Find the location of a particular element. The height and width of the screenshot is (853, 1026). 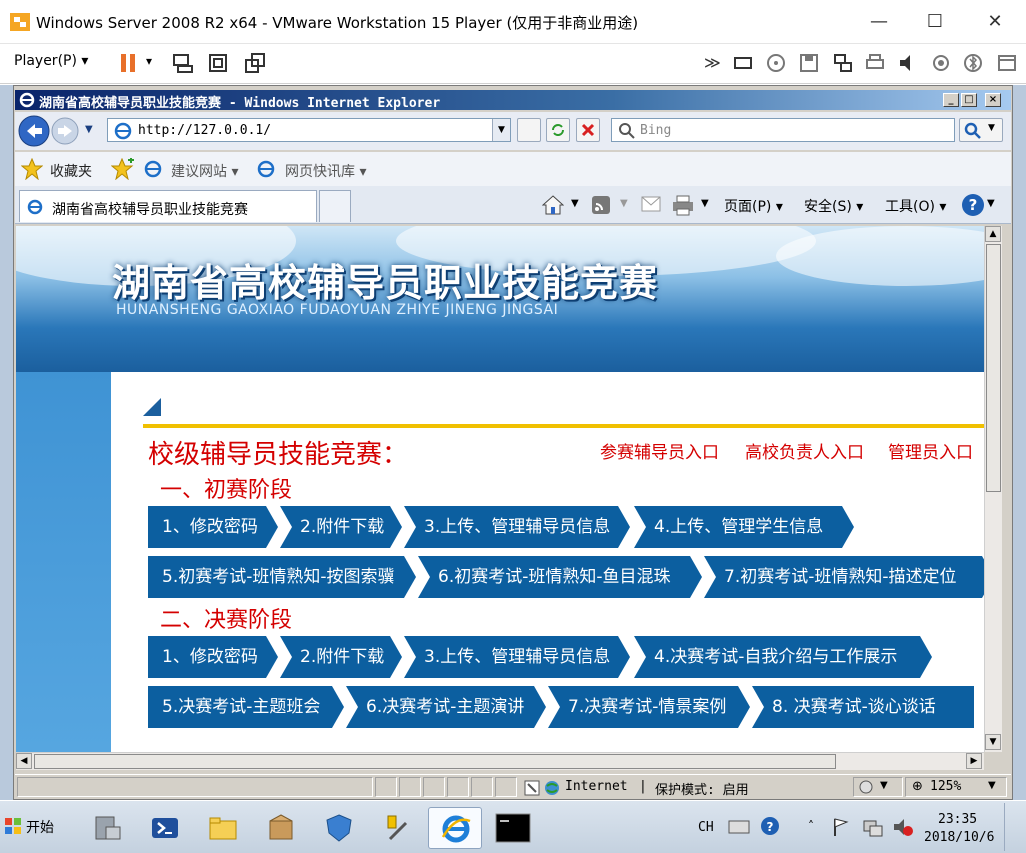

close-button: ✕ is located at coordinates (995, 22).